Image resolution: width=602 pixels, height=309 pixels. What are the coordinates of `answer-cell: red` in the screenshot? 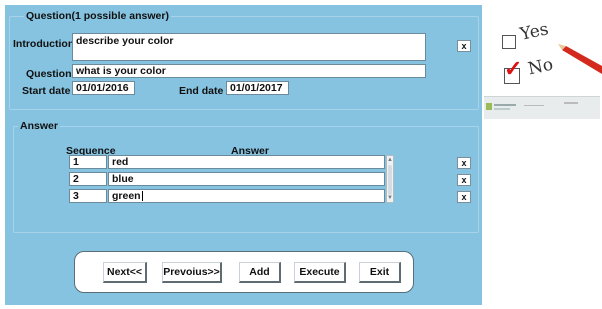 It's located at (246, 162).